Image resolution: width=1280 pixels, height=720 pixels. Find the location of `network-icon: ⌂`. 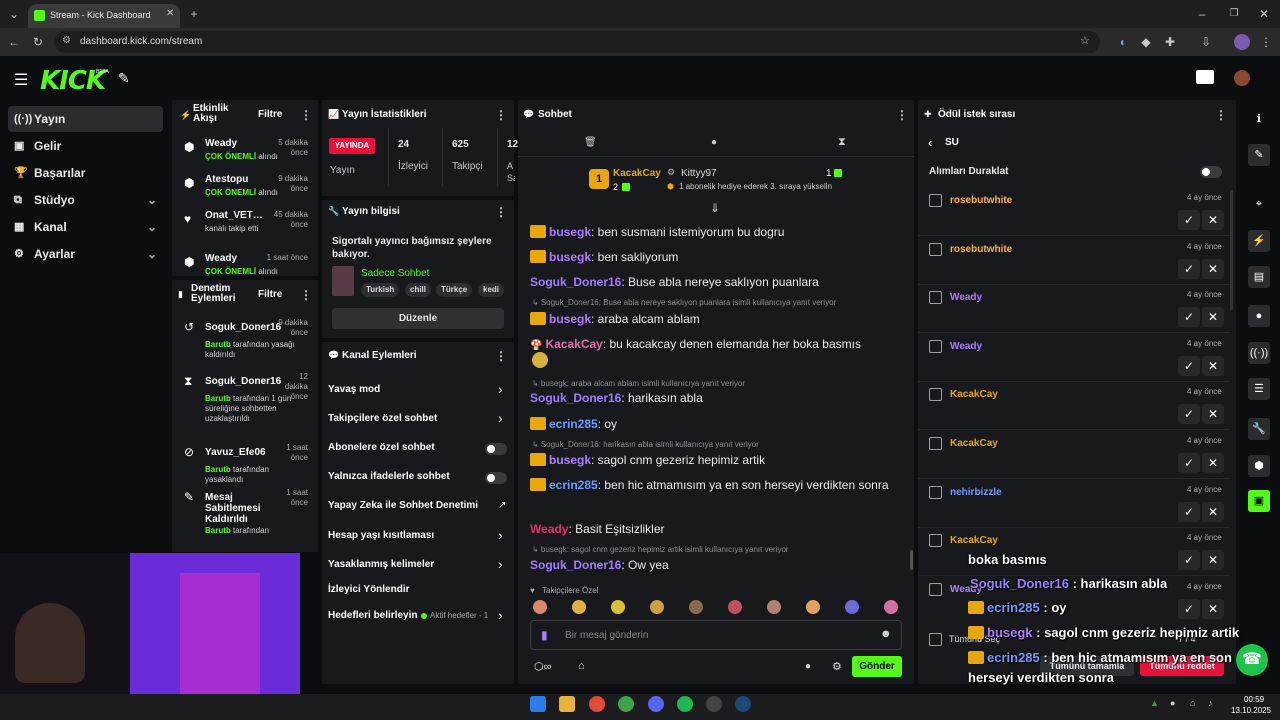

network-icon: ⌂ is located at coordinates (1192, 703).